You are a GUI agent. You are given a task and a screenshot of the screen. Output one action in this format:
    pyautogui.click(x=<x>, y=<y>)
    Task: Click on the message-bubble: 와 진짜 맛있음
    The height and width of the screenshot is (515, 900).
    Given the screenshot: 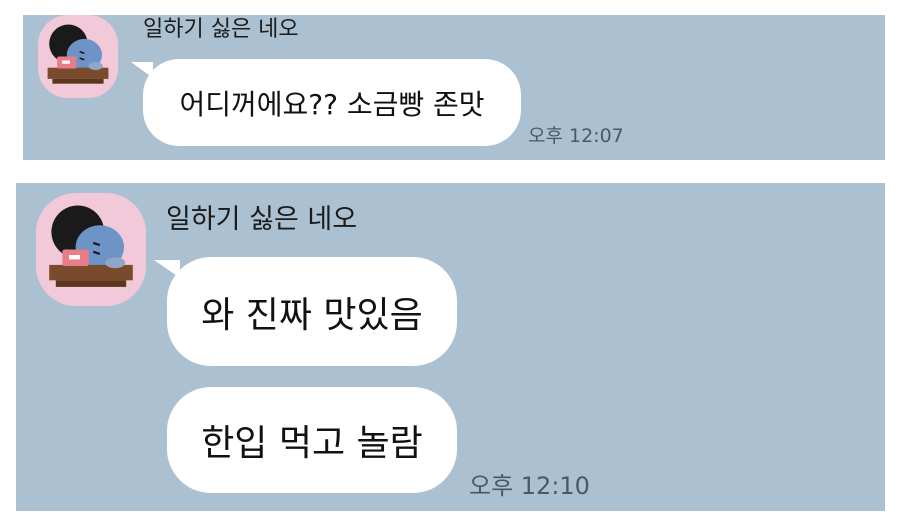 What is the action you would take?
    pyautogui.click(x=312, y=311)
    